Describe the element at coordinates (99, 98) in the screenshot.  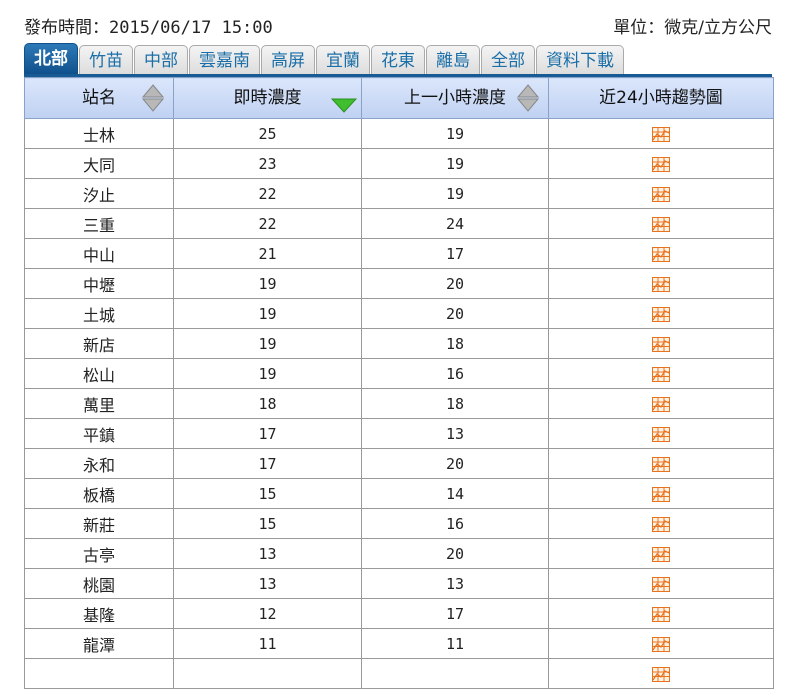
I see `column-header-station: 站名` at that location.